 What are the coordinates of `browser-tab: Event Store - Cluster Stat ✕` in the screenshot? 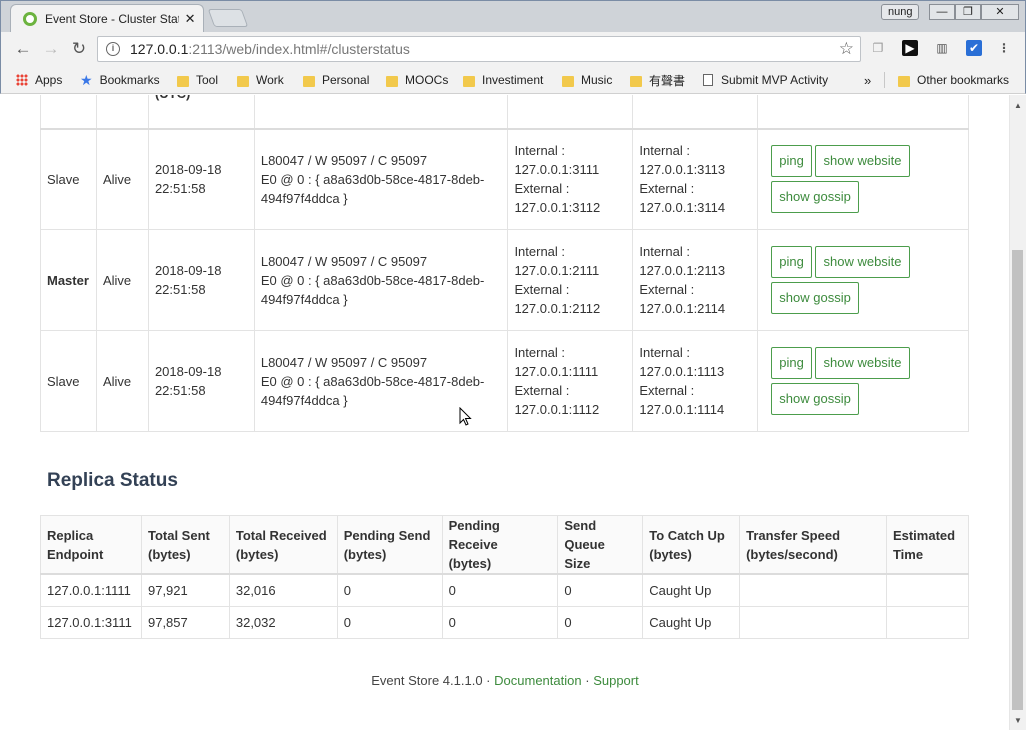 It's located at (107, 18).